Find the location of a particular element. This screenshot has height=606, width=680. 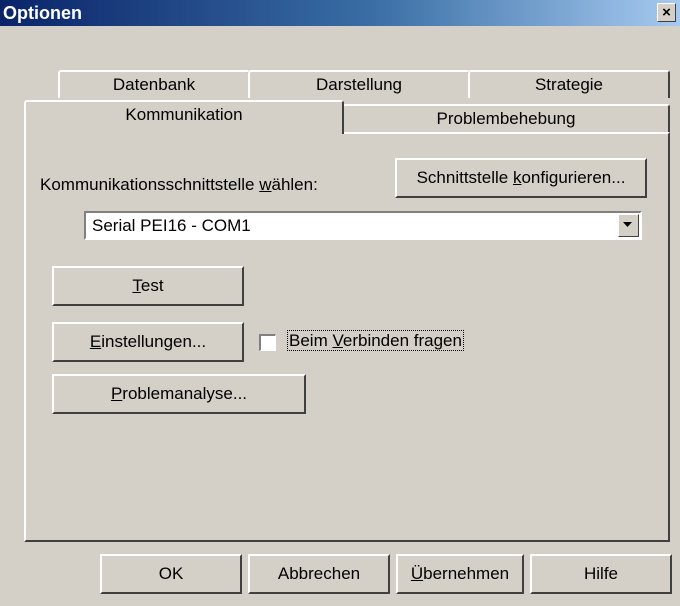

interface-label: Kommunikationsschnittstelle wählen: is located at coordinates (179, 184).